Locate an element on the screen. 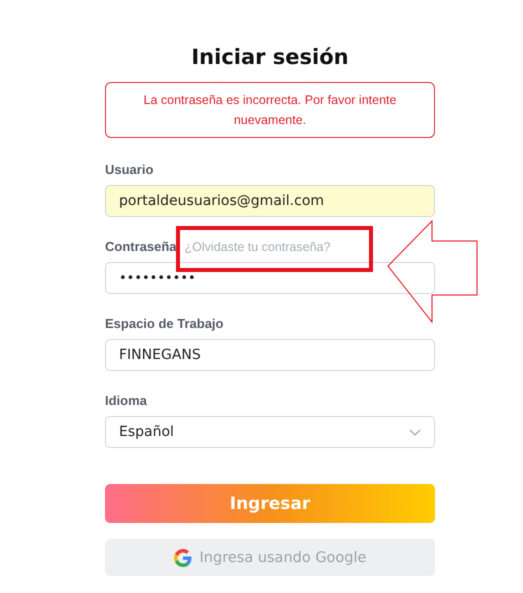 This screenshot has height=593, width=523. field-label: Espacio de Trabajo is located at coordinates (164, 324).